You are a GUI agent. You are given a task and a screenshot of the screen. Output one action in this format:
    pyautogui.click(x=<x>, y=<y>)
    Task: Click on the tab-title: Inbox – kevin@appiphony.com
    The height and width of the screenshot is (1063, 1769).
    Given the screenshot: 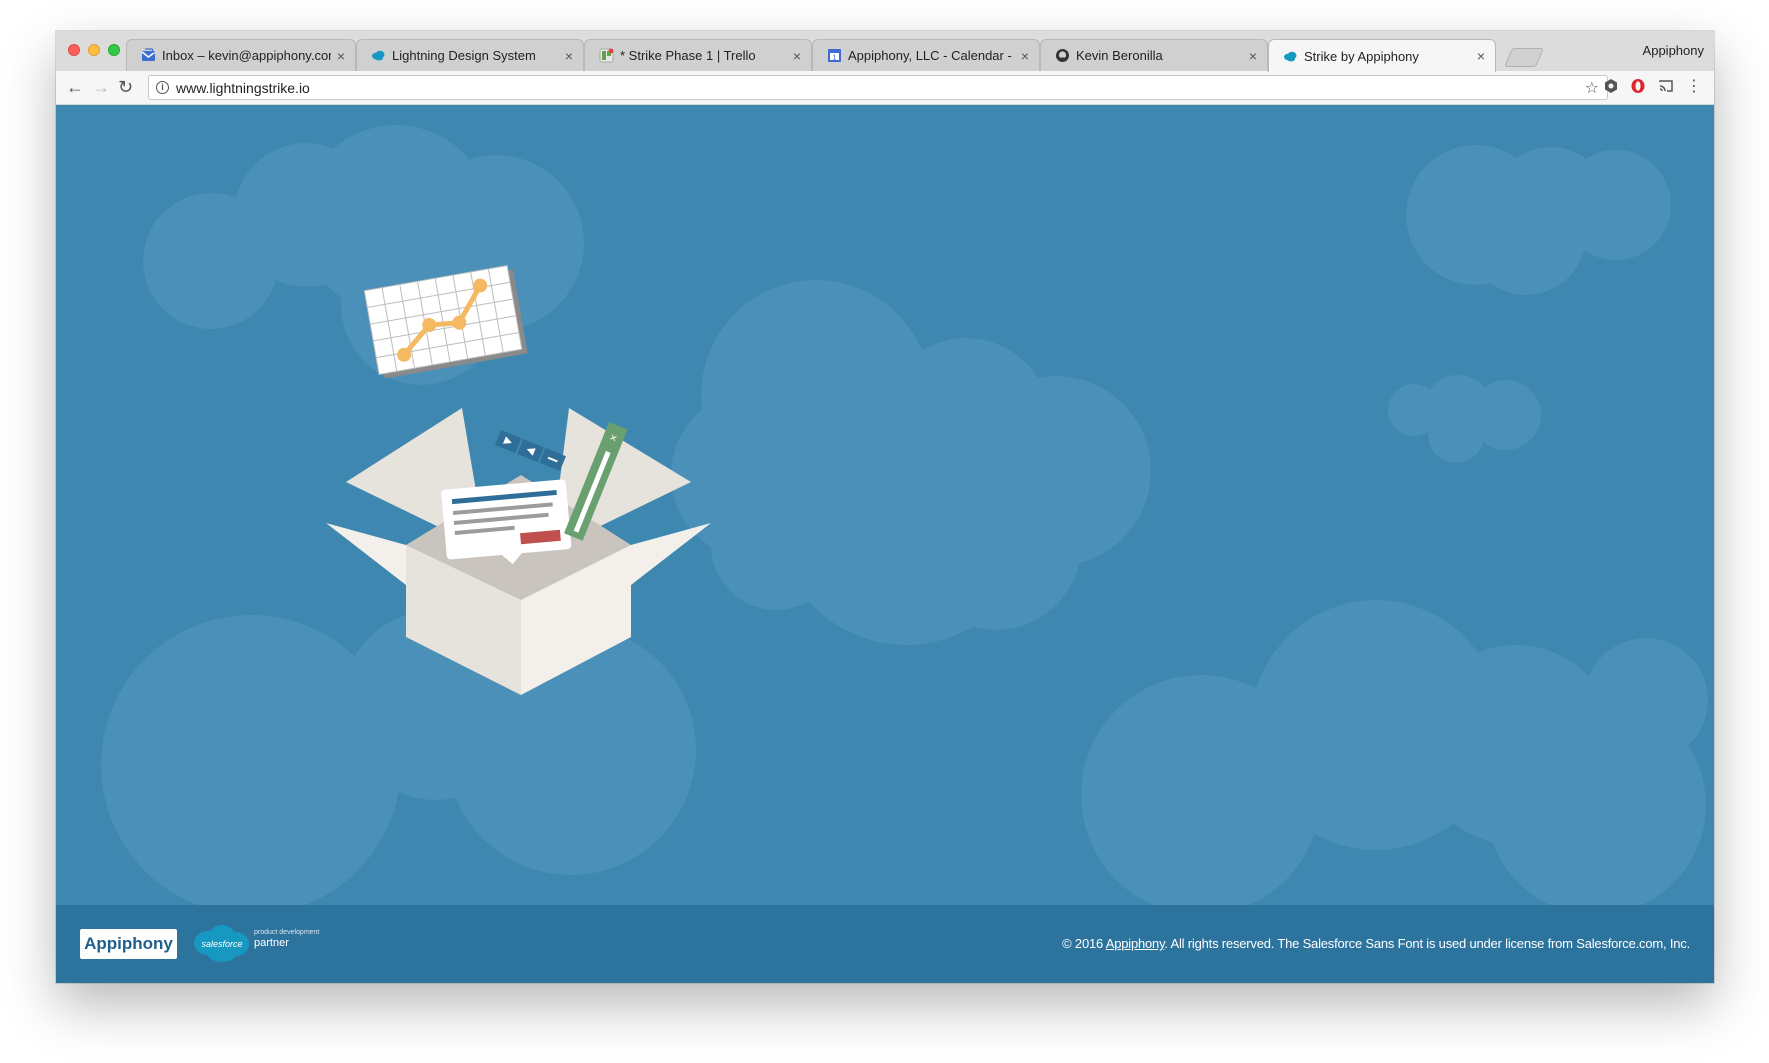 What is the action you would take?
    pyautogui.click(x=246, y=55)
    